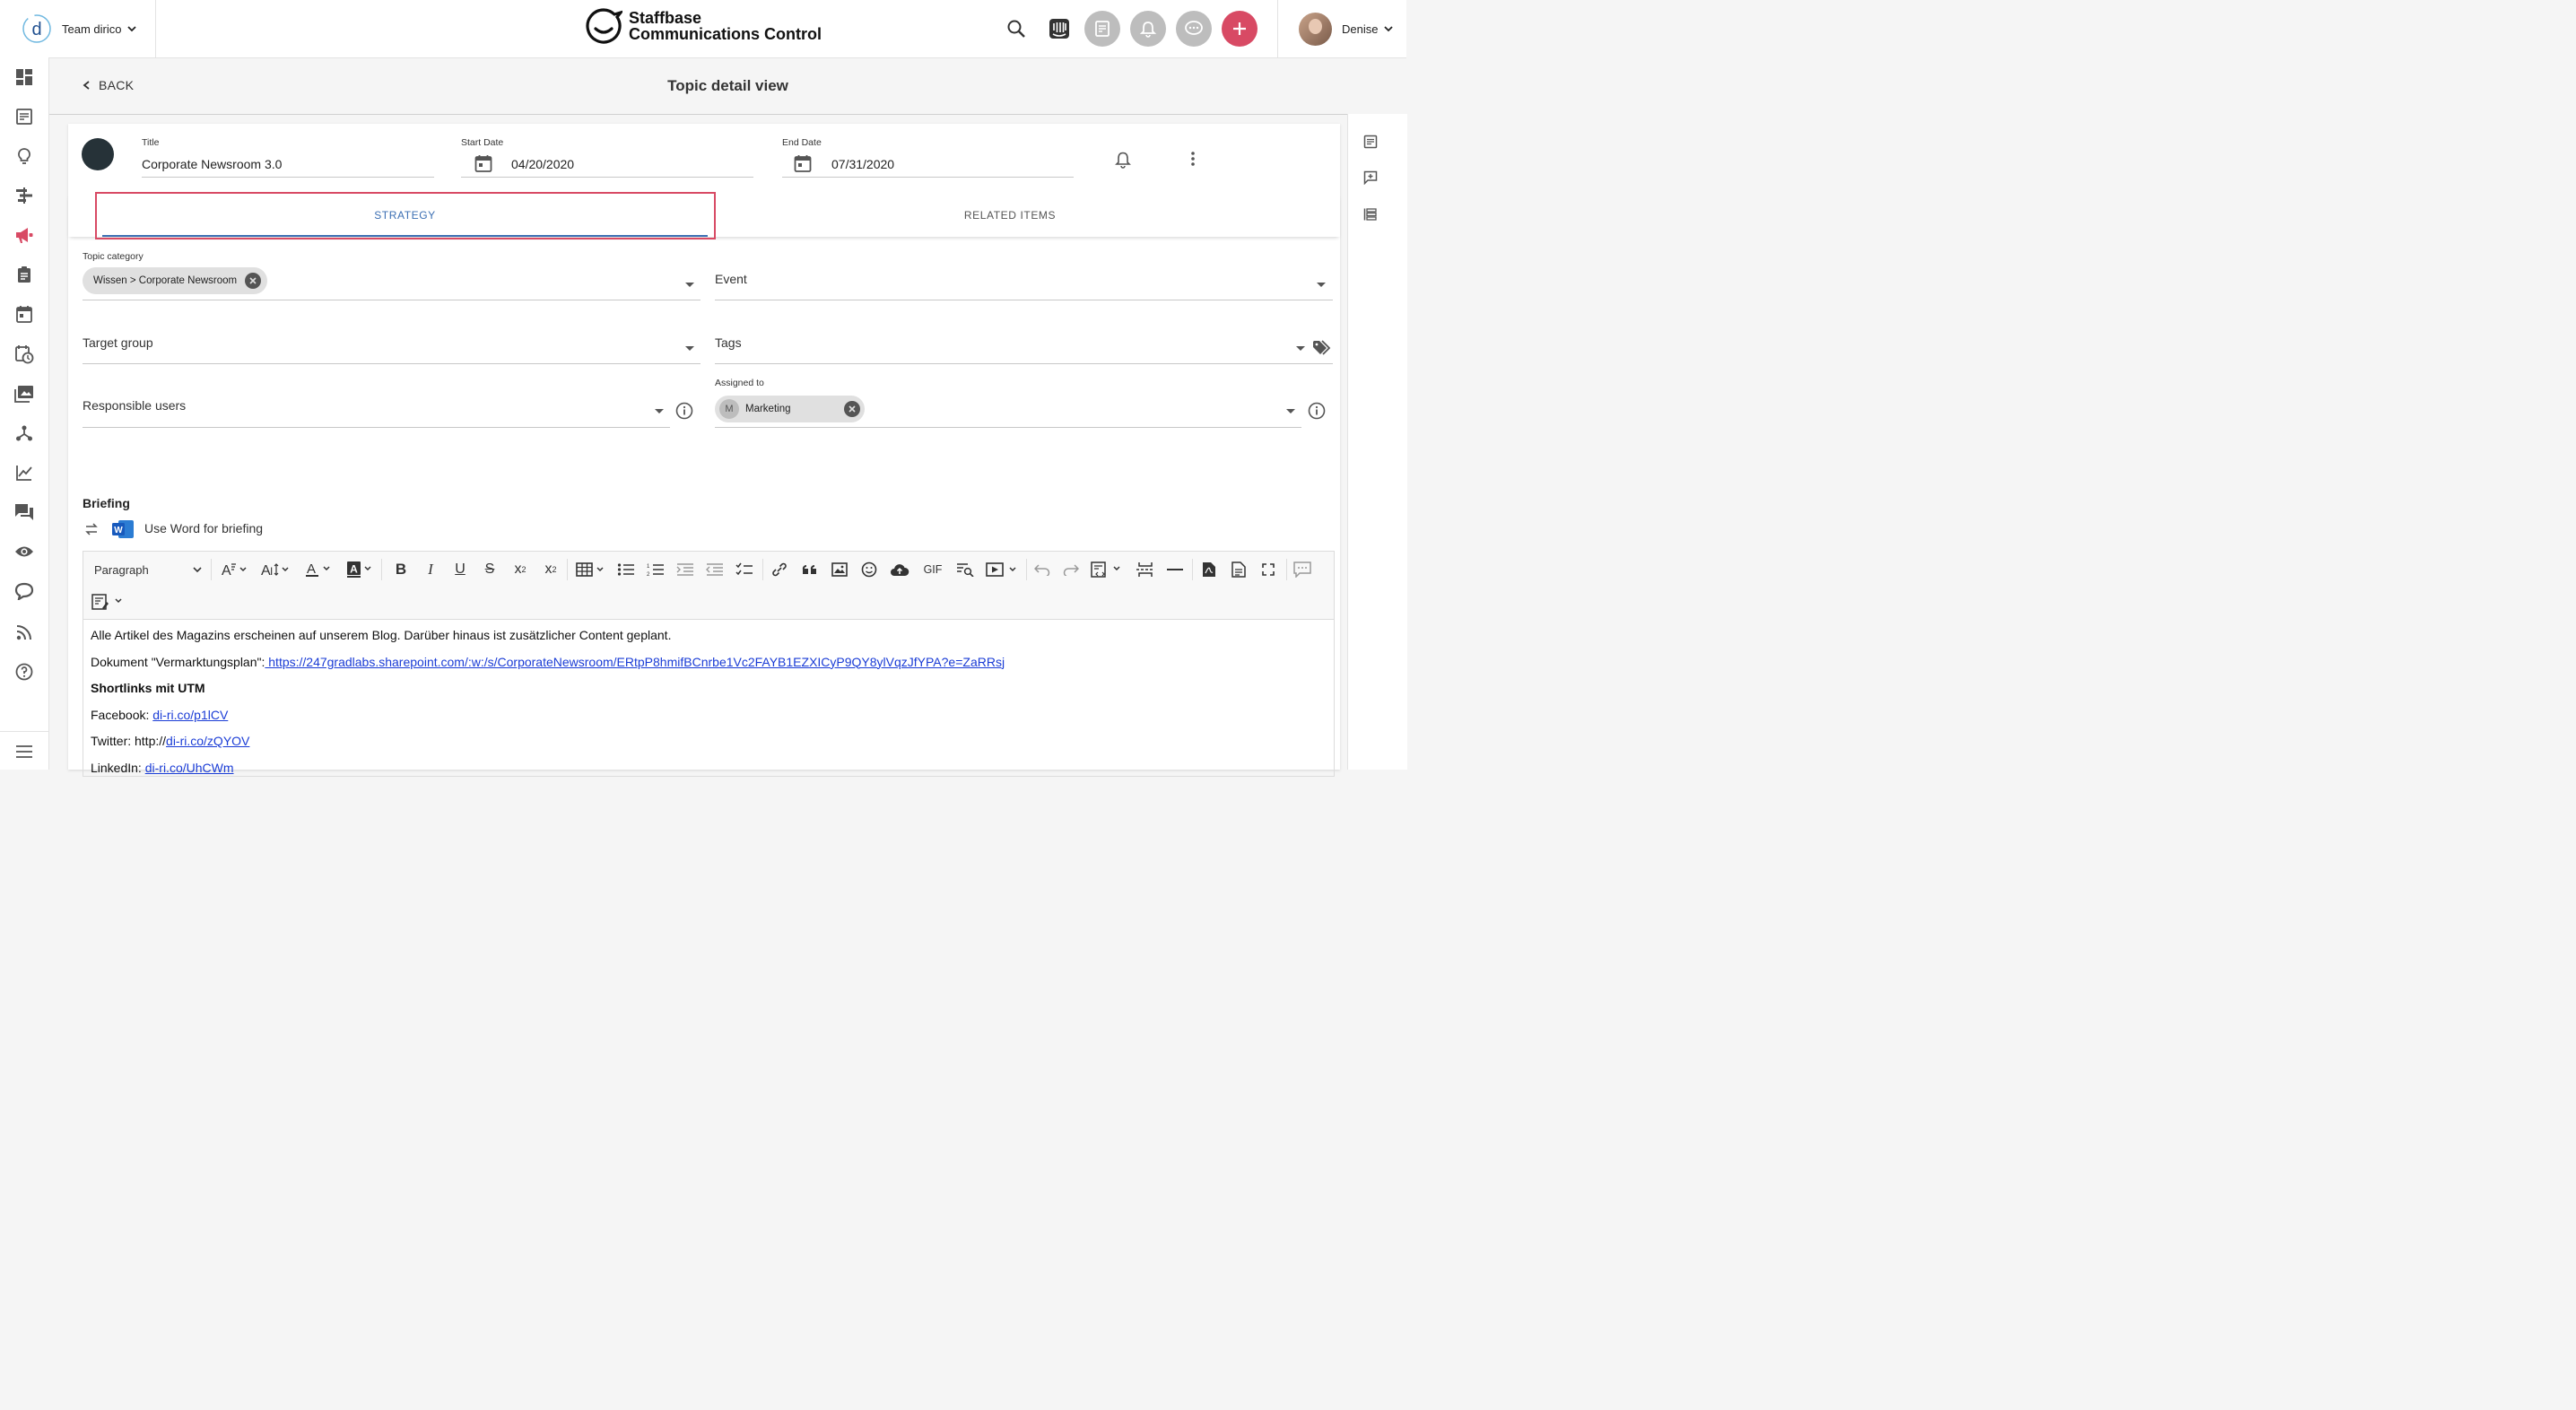 This screenshot has height=1410, width=2576. Describe the element at coordinates (862, 164) in the screenshot. I see `end-date-input: 07/31/2020` at that location.